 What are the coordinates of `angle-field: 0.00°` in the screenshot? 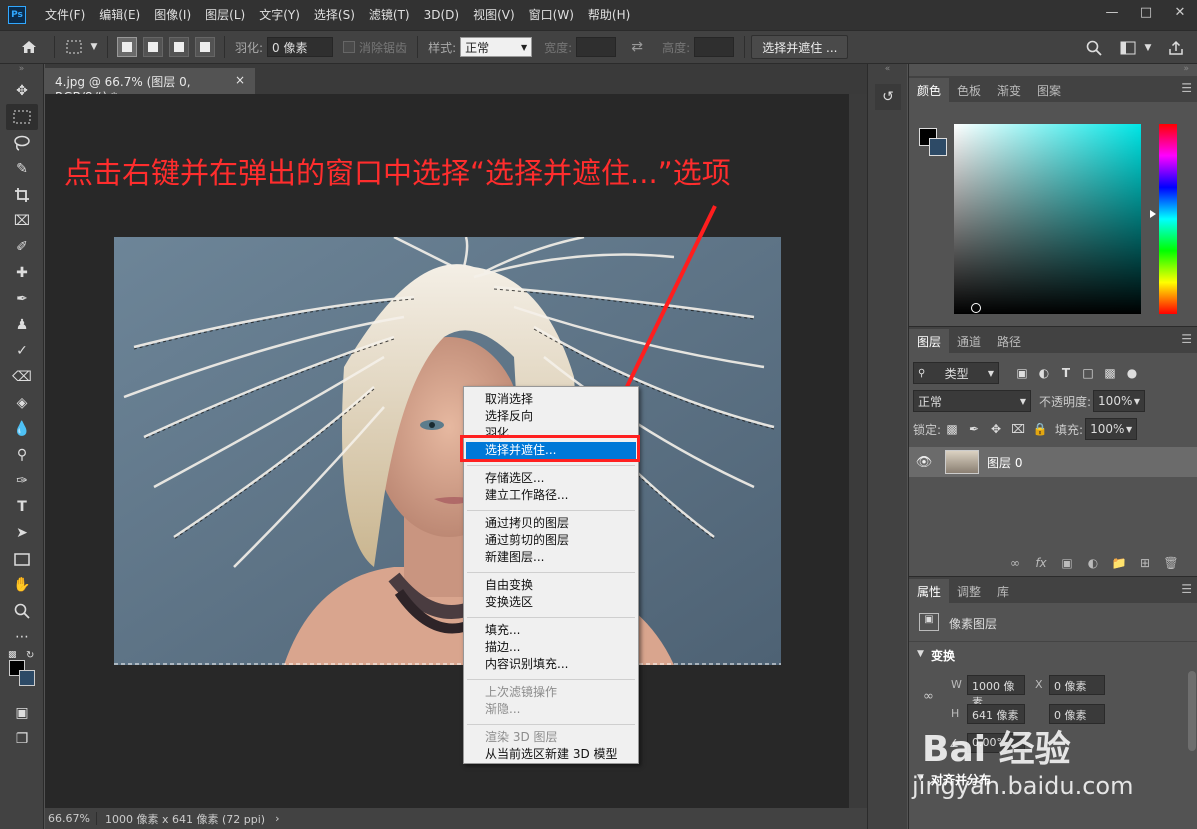 It's located at (996, 743).